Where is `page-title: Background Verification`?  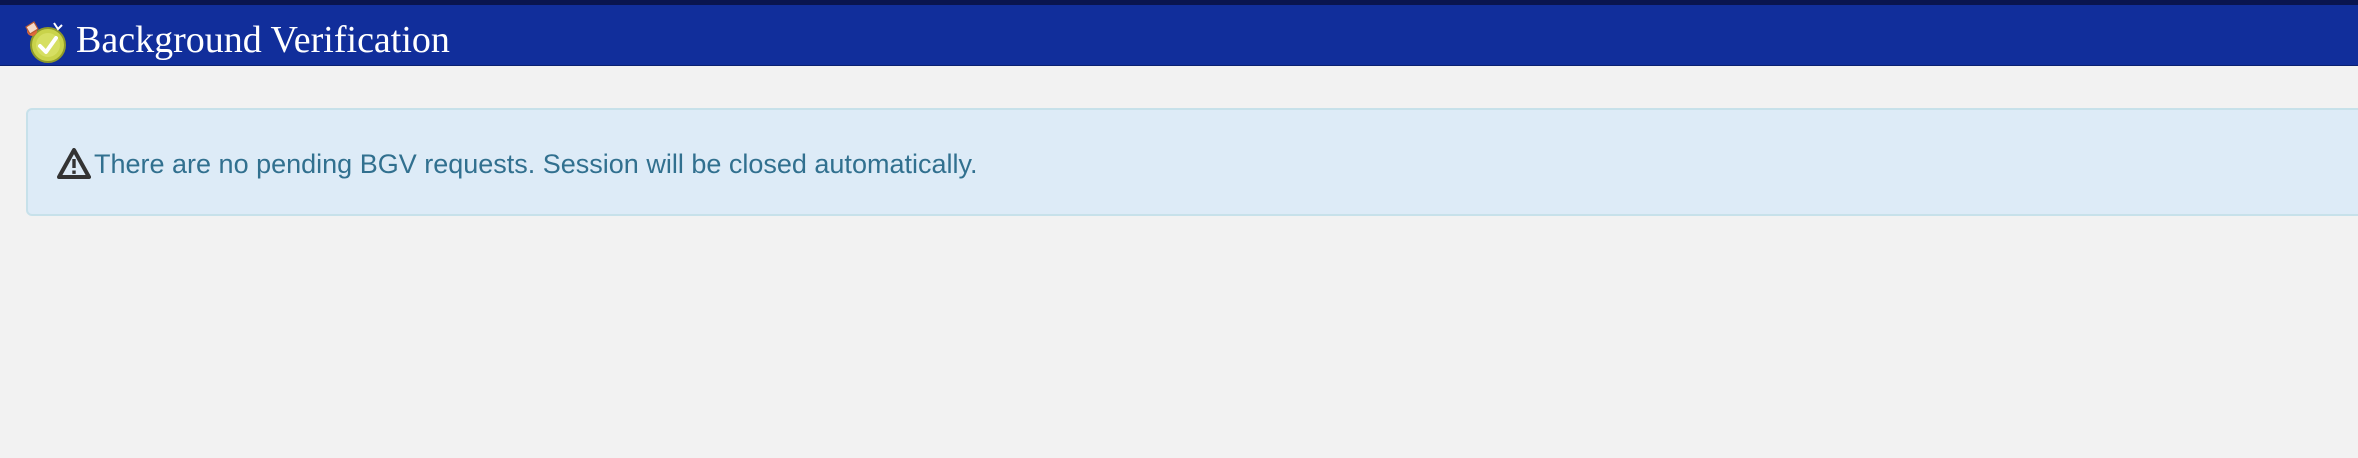 page-title: Background Verification is located at coordinates (263, 40).